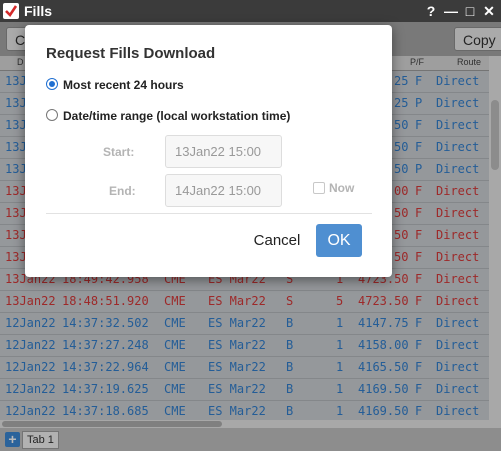 The image size is (501, 451). What do you see at coordinates (122, 191) in the screenshot?
I see `end-label: End:` at bounding box center [122, 191].